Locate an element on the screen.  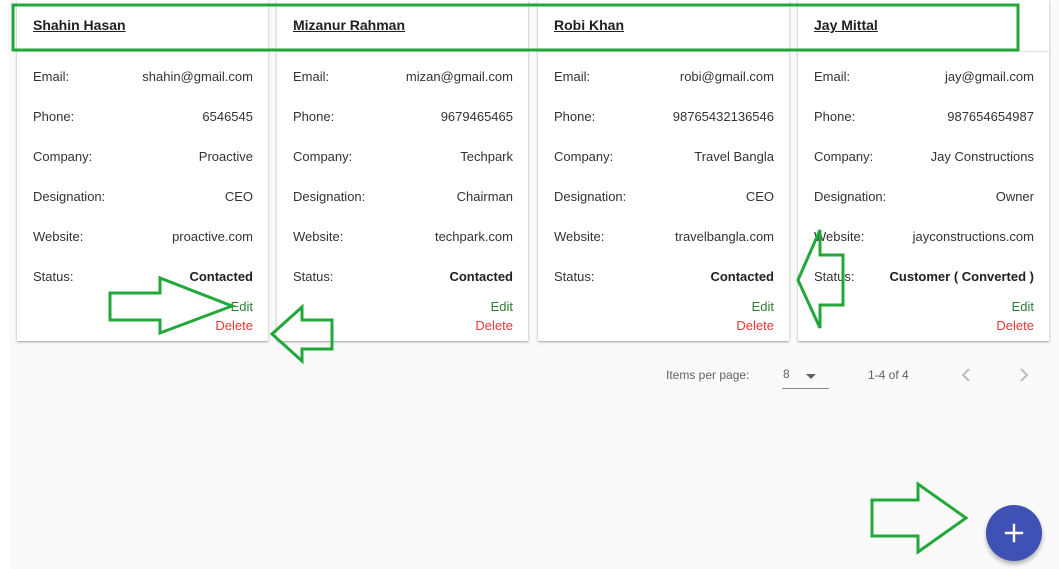
chevron-right-icon is located at coordinates (1024, 375).